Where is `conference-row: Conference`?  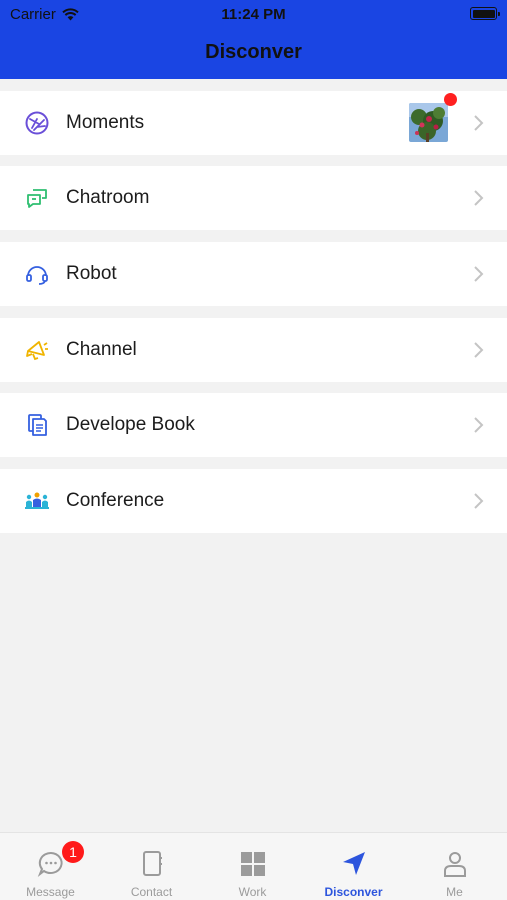 conference-row: Conference is located at coordinates (253, 501).